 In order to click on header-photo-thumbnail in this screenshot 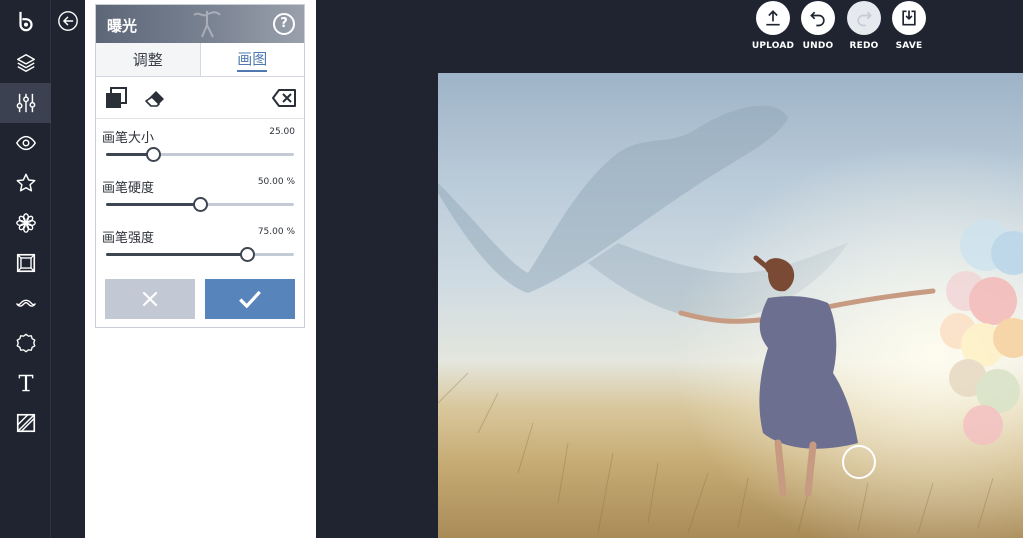, I will do `click(207, 24)`.